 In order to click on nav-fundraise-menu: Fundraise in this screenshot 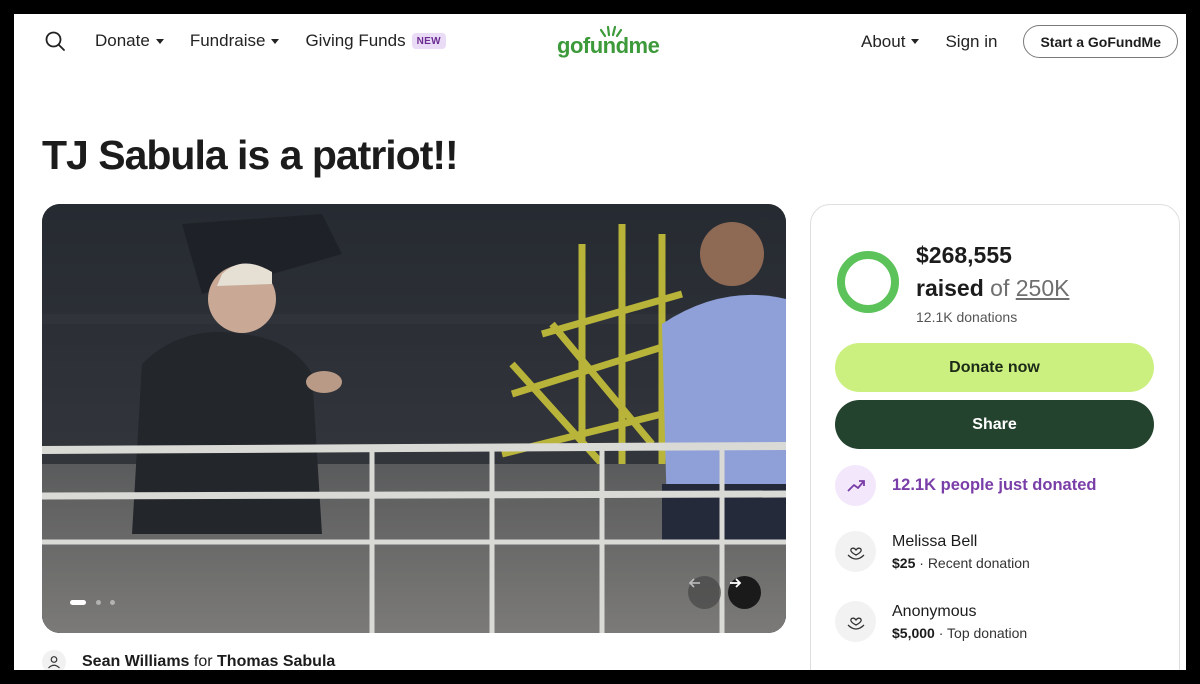, I will do `click(235, 41)`.